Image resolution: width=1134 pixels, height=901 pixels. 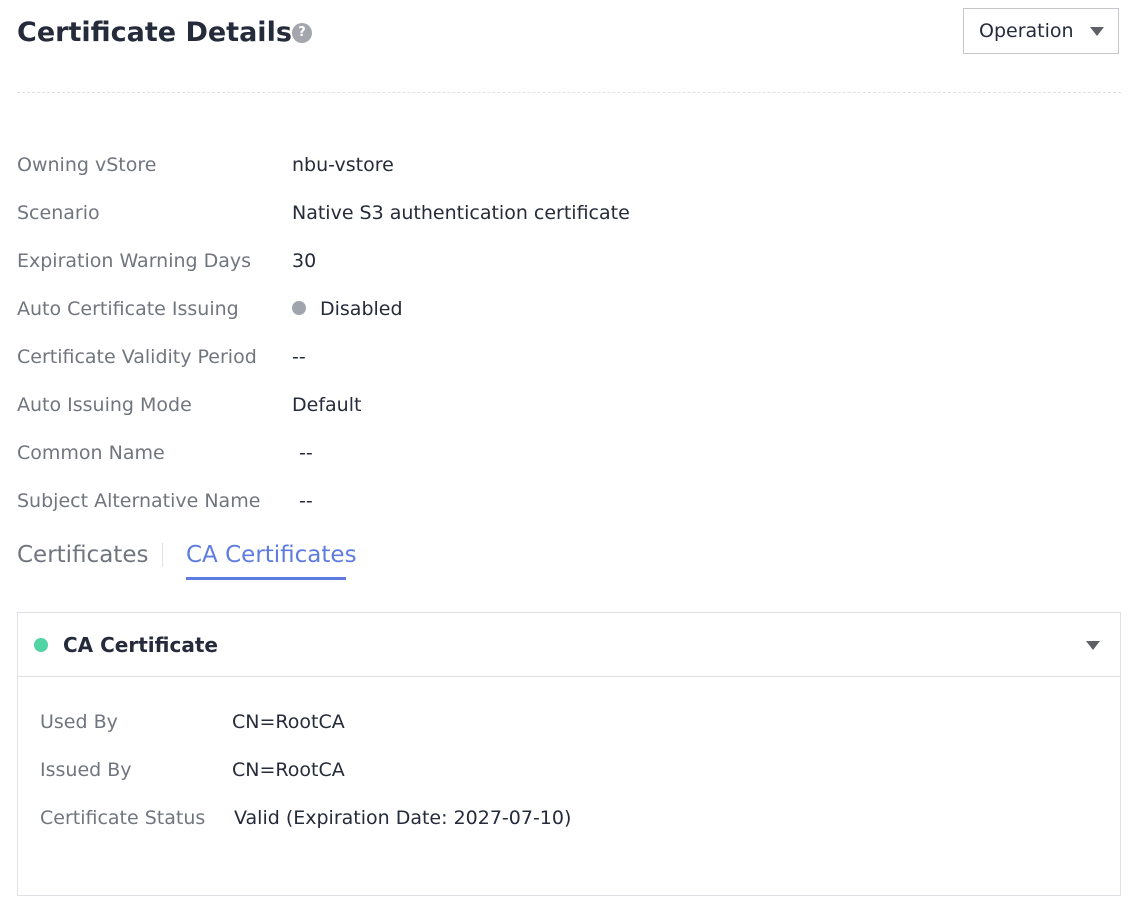 I want to click on attr-label: Owning vStore, so click(x=87, y=165).